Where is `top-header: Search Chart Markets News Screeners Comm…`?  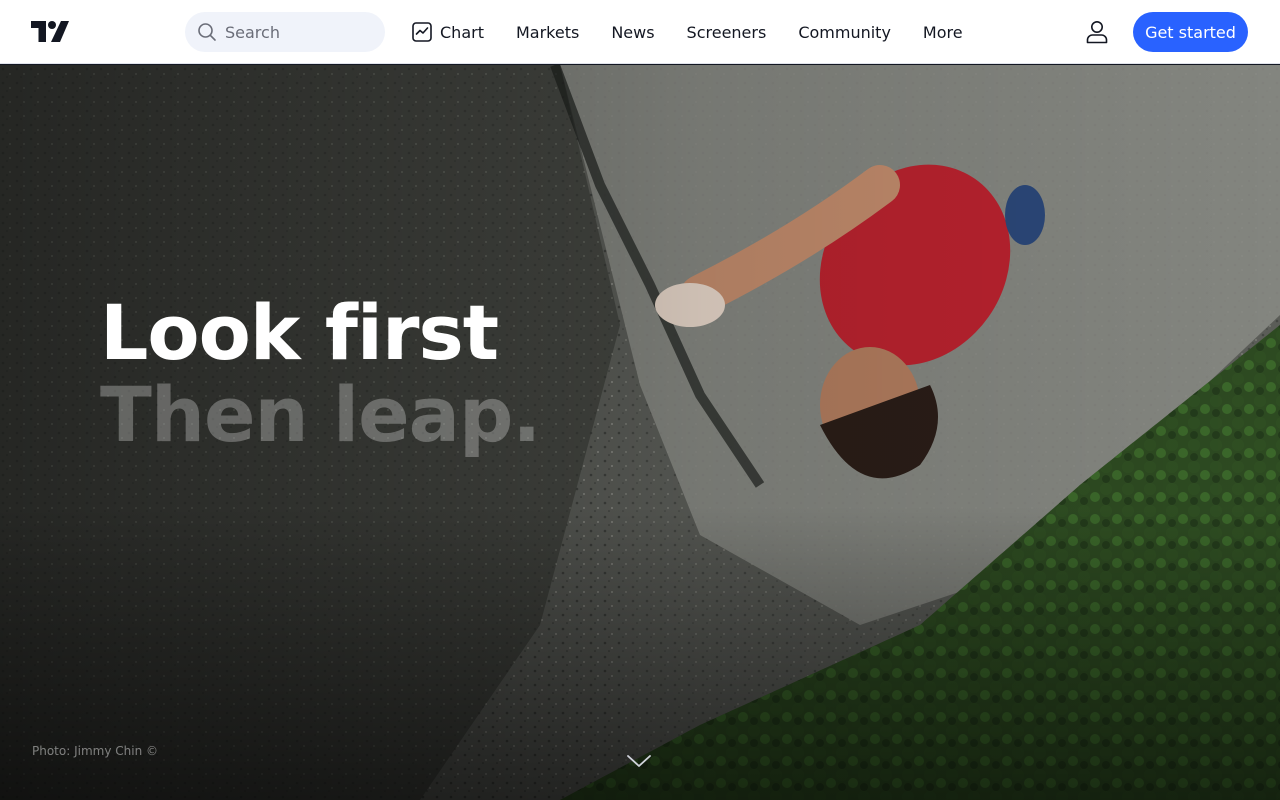
top-header: Search Chart Markets News Screeners Comm… is located at coordinates (640, 32).